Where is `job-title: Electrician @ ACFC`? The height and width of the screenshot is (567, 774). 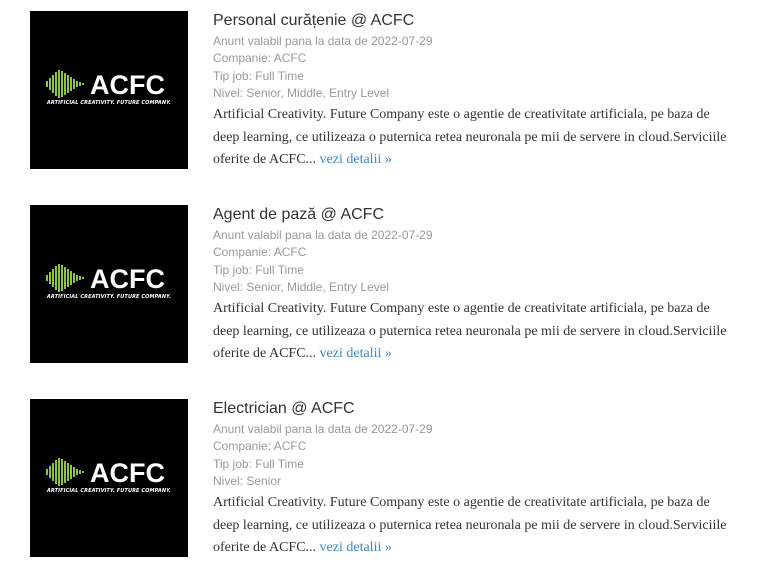 job-title: Electrician @ ACFC is located at coordinates (473, 410).